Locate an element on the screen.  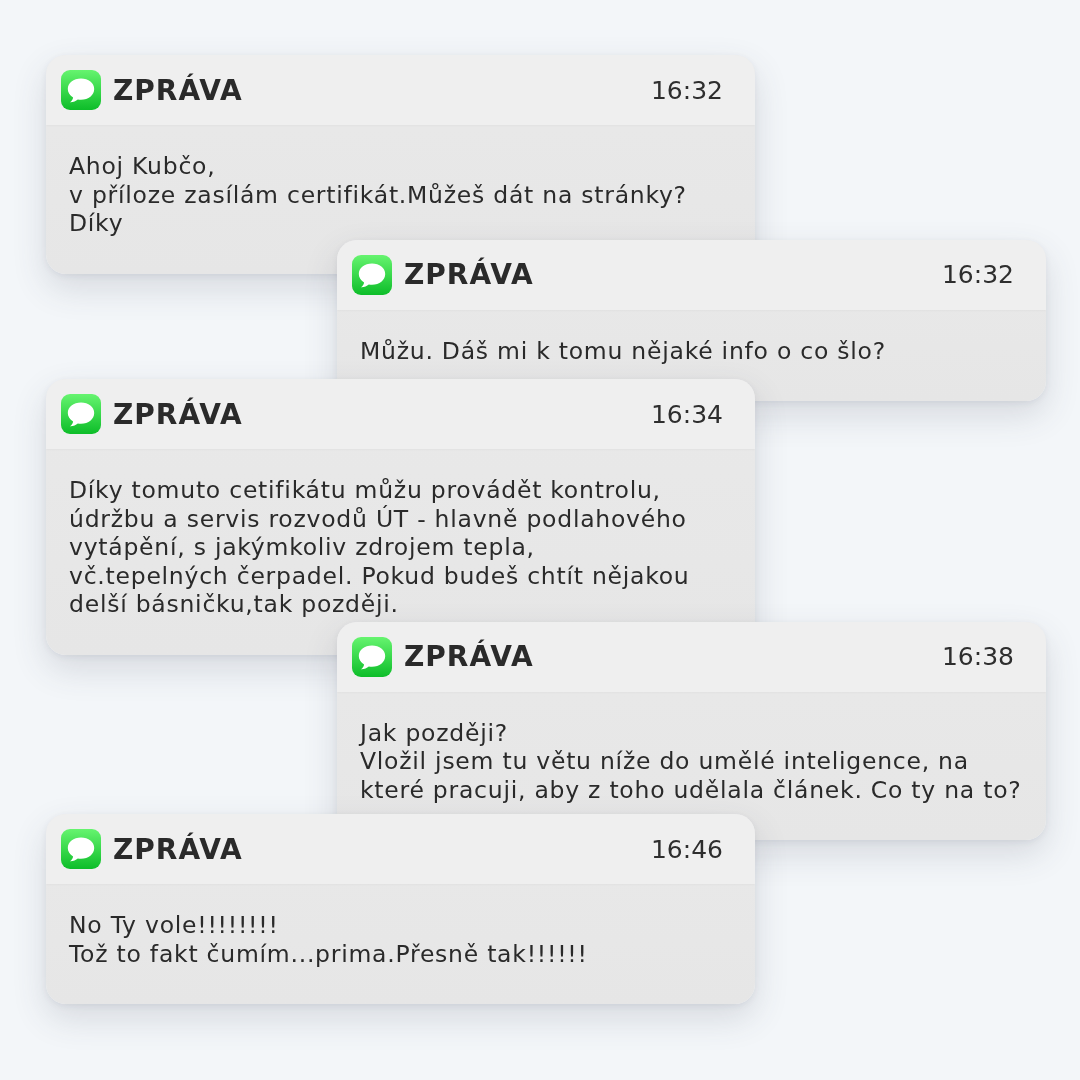
timestamp: 16:38 is located at coordinates (977, 656).